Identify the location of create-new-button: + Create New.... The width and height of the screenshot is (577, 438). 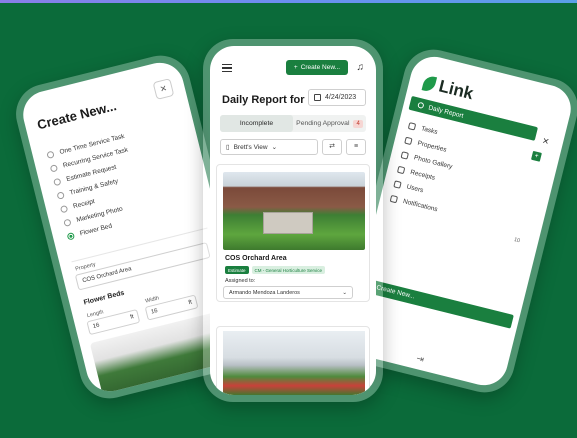
(317, 67).